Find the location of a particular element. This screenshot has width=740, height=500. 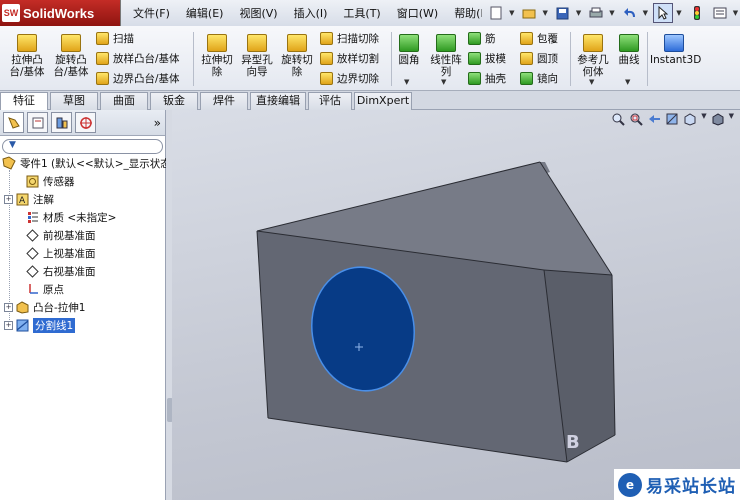

chevron-right-icon: » is located at coordinates (157, 123).